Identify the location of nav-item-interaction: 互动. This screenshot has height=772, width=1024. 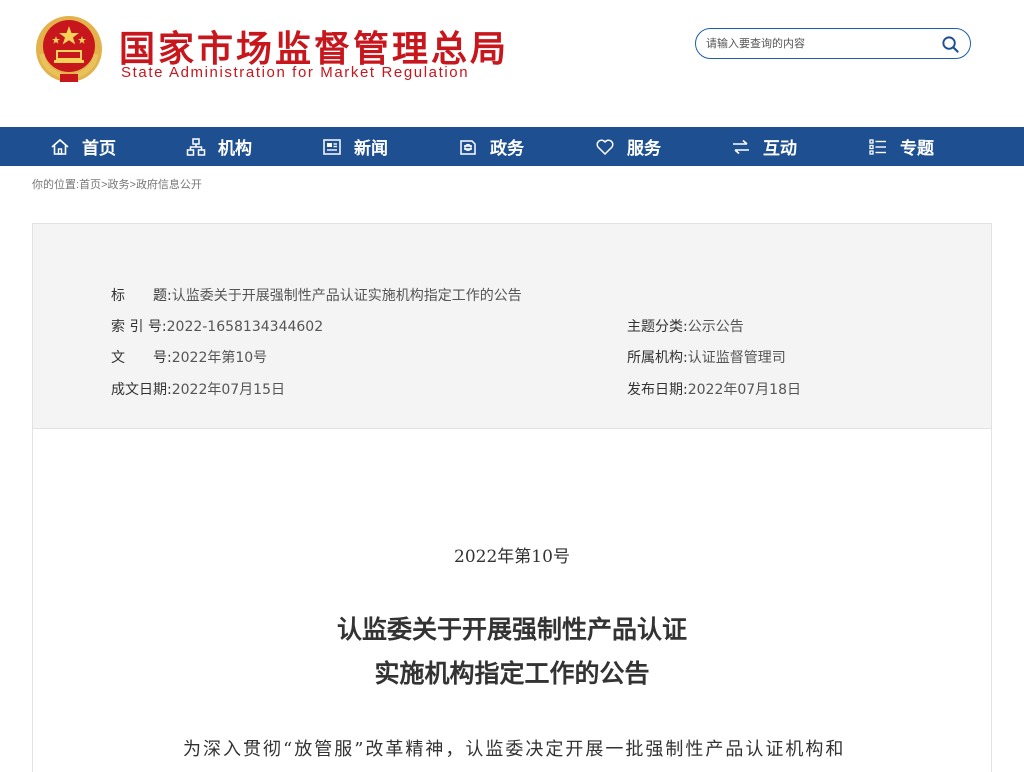
(764, 146).